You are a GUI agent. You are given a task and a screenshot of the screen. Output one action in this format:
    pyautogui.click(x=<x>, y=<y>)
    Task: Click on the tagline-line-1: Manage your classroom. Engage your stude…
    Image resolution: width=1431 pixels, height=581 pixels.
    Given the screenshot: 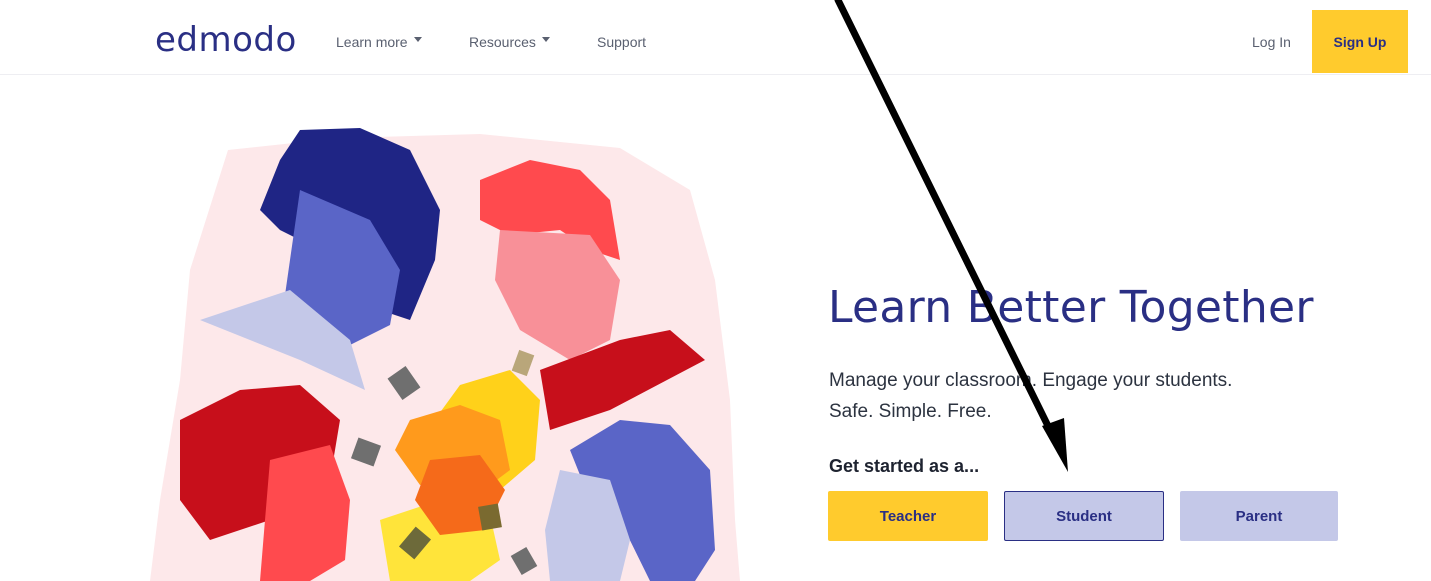 What is the action you would take?
    pyautogui.click(x=1031, y=380)
    